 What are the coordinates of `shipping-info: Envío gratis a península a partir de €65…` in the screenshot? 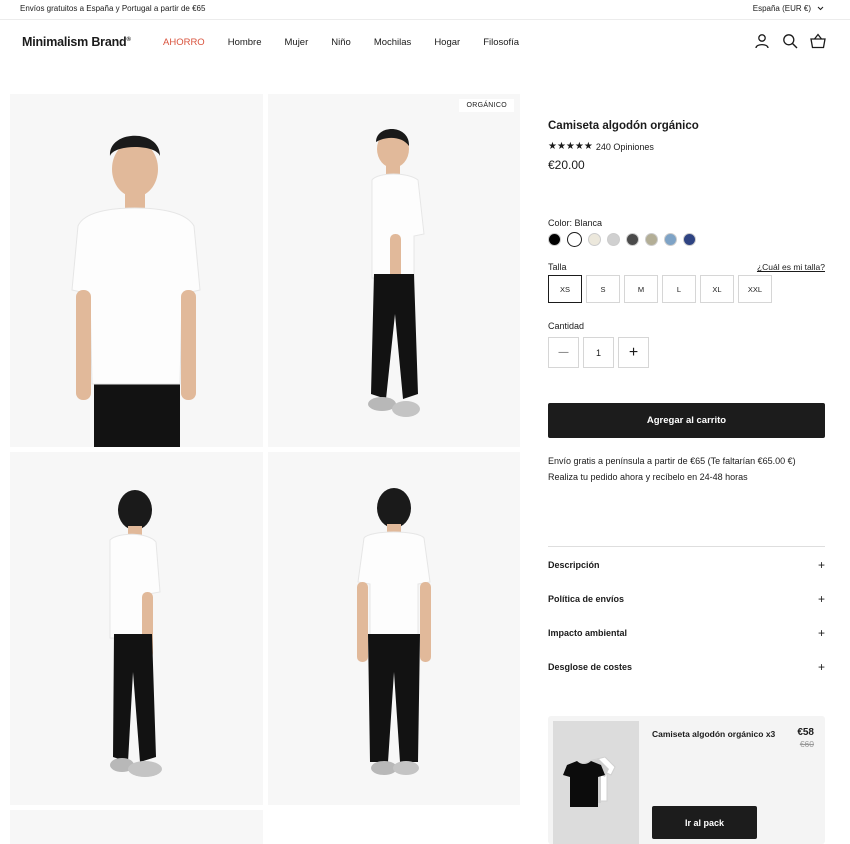 It's located at (672, 469).